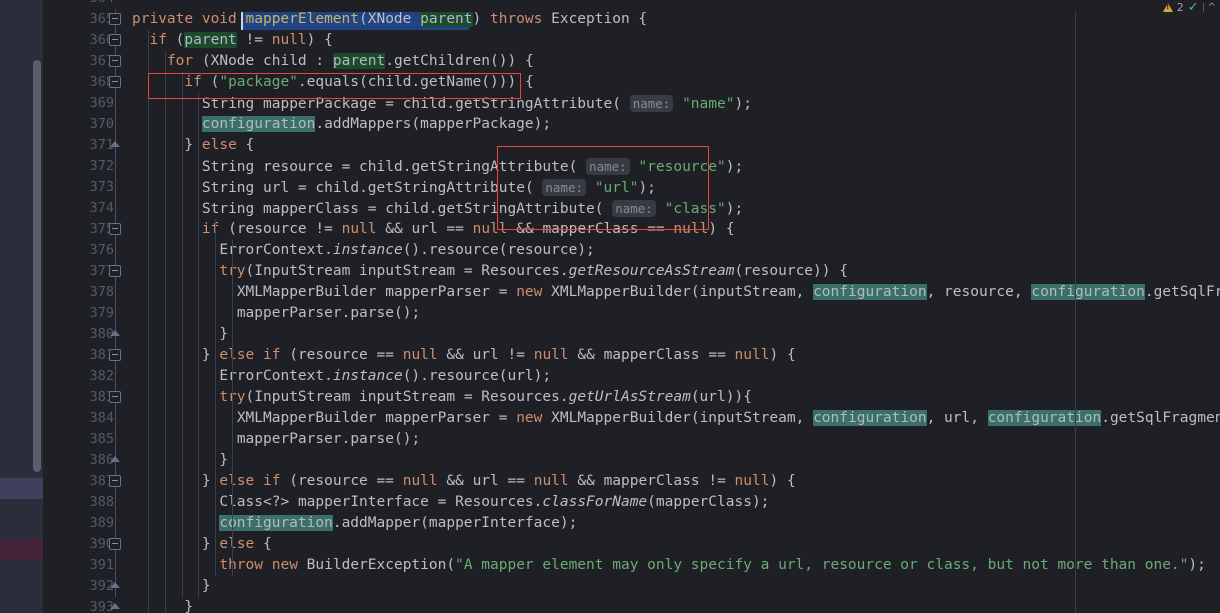 This screenshot has height=613, width=1220. I want to click on editor-status-icons: 2 ✓ ^, so click(1191, 7).